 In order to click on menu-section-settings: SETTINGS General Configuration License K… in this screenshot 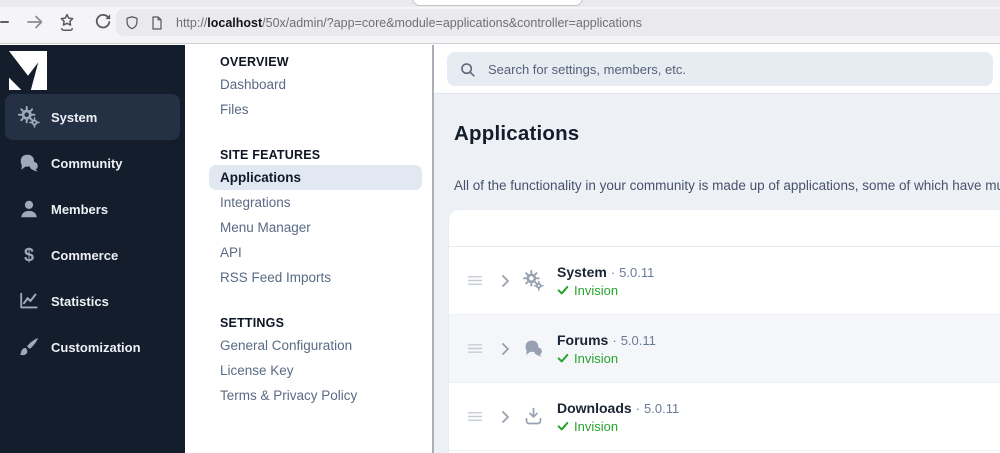, I will do `click(308, 360)`.